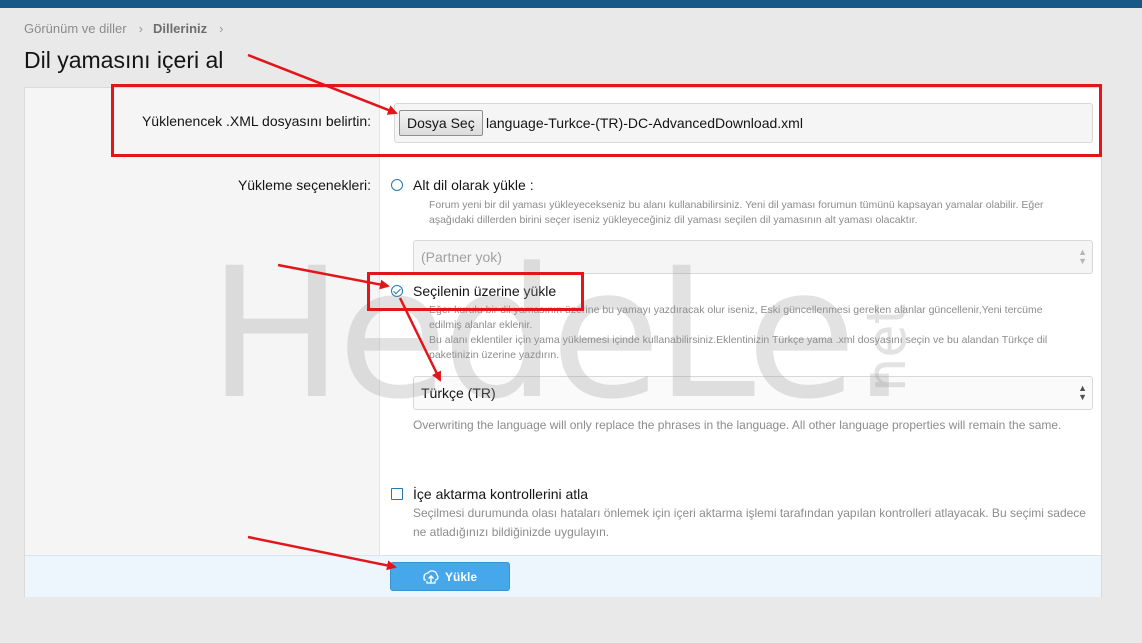  What do you see at coordinates (397, 494) in the screenshot?
I see `skip-import-checks-checkbox` at bounding box center [397, 494].